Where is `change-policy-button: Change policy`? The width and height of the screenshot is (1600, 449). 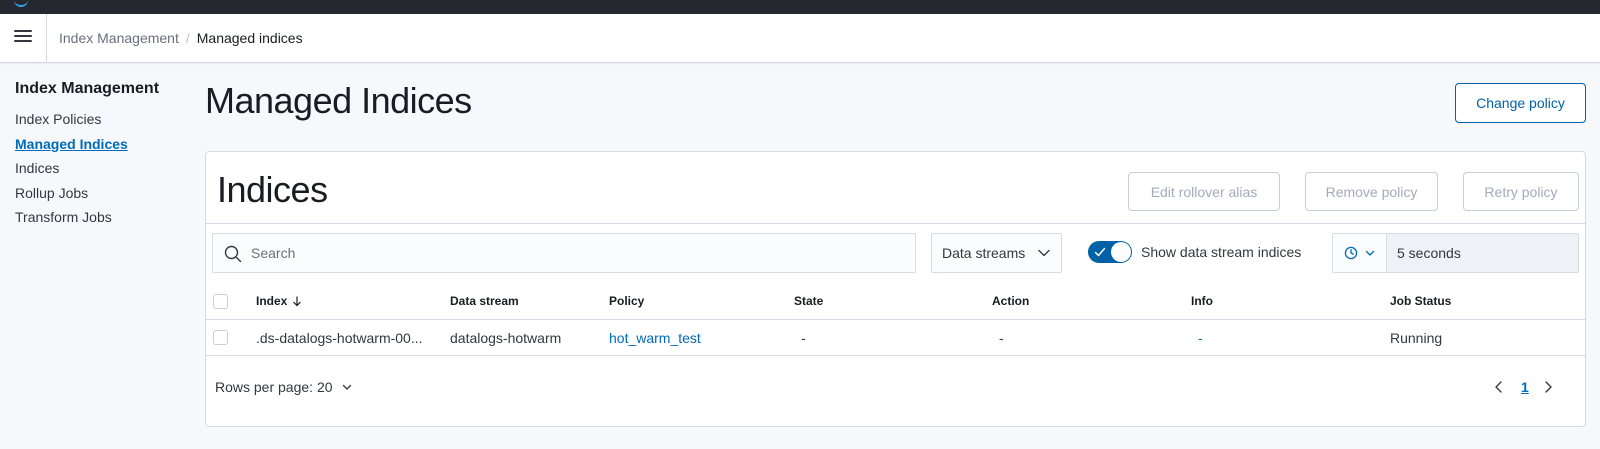
change-policy-button: Change policy is located at coordinates (1520, 103).